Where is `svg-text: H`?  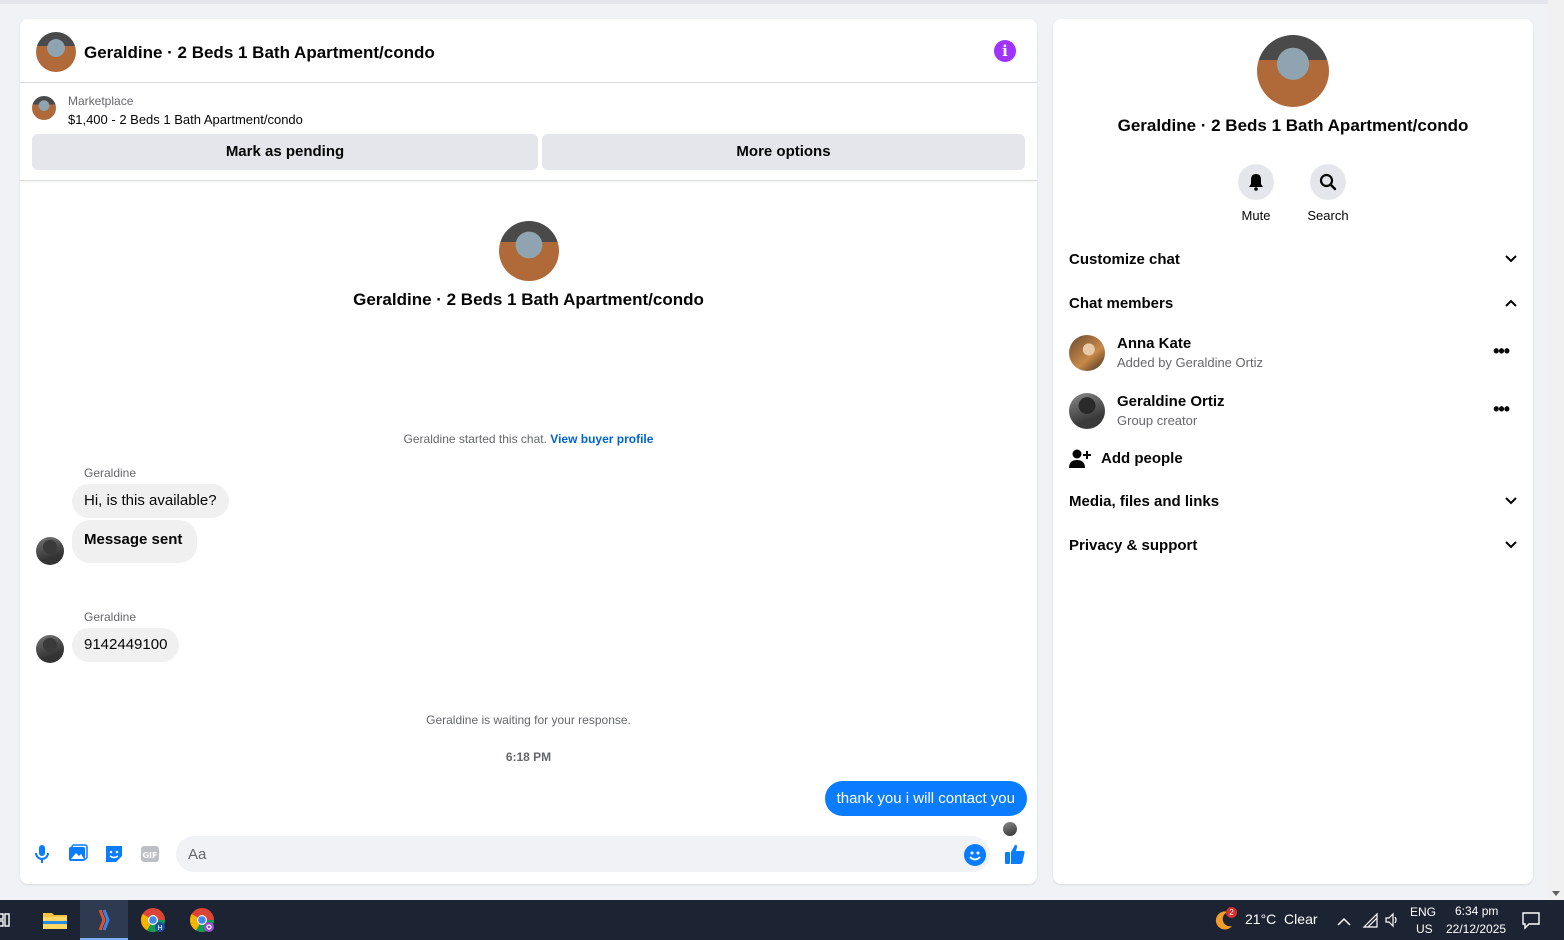 svg-text: H is located at coordinates (159, 928).